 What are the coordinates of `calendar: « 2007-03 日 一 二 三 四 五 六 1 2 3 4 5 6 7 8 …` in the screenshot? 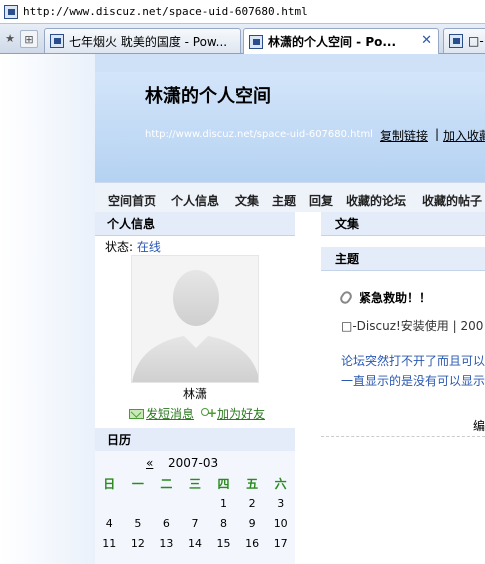 It's located at (195, 507).